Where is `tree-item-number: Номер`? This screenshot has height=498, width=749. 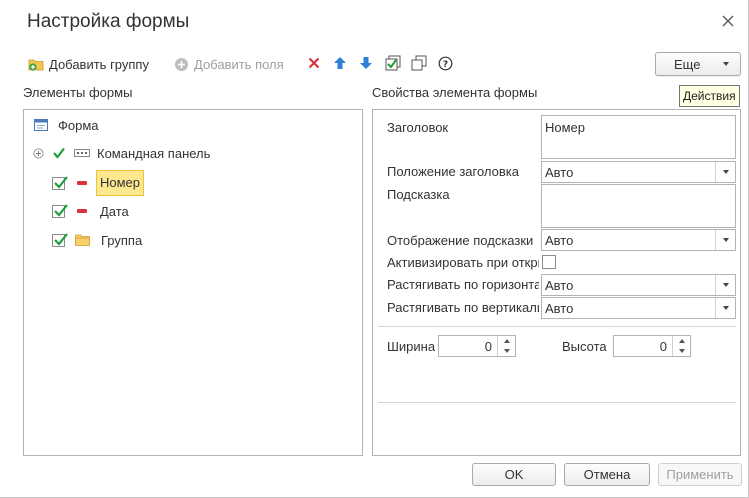 tree-item-number: Номер is located at coordinates (98, 183).